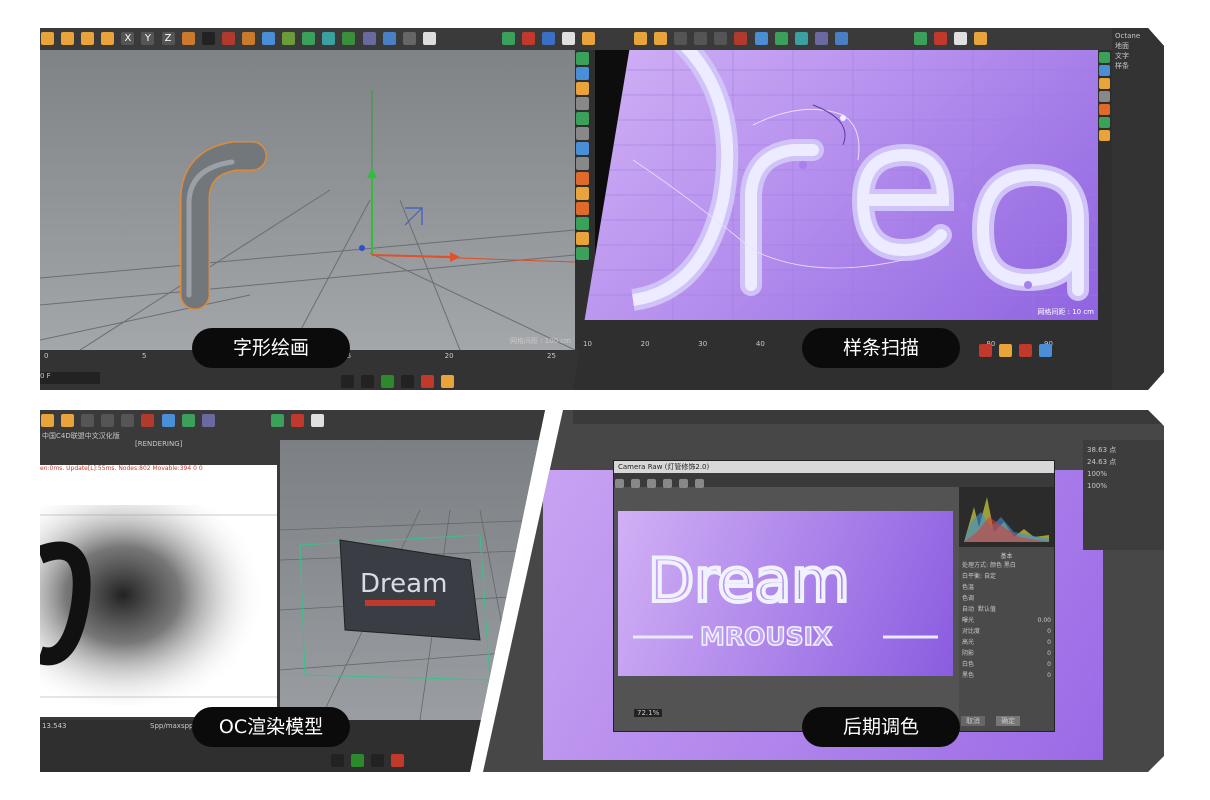  Describe the element at coordinates (1123, 486) in the screenshot. I see `scale-h-value: 100%` at that location.